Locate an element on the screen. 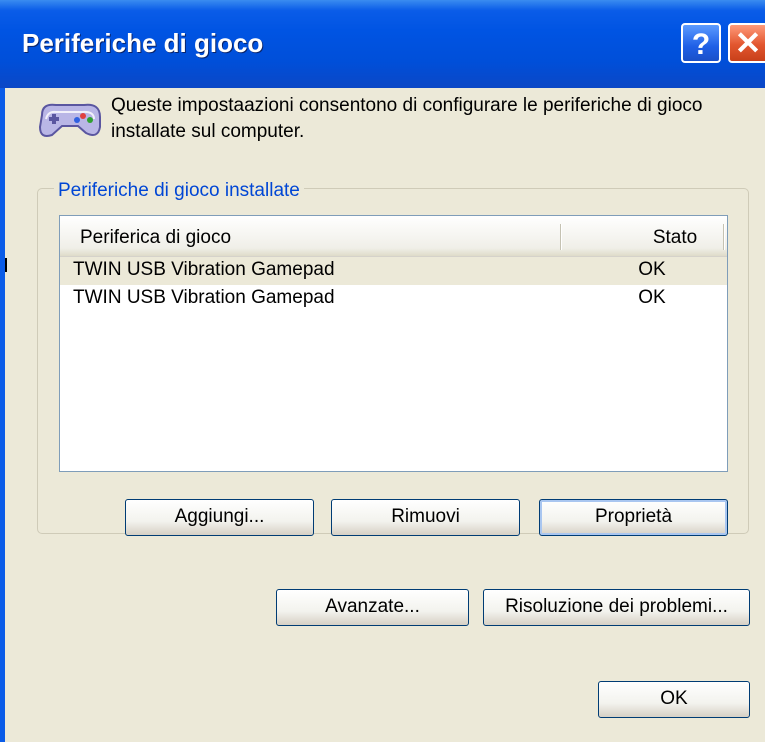  remove-button: Rimuovi is located at coordinates (425, 517).